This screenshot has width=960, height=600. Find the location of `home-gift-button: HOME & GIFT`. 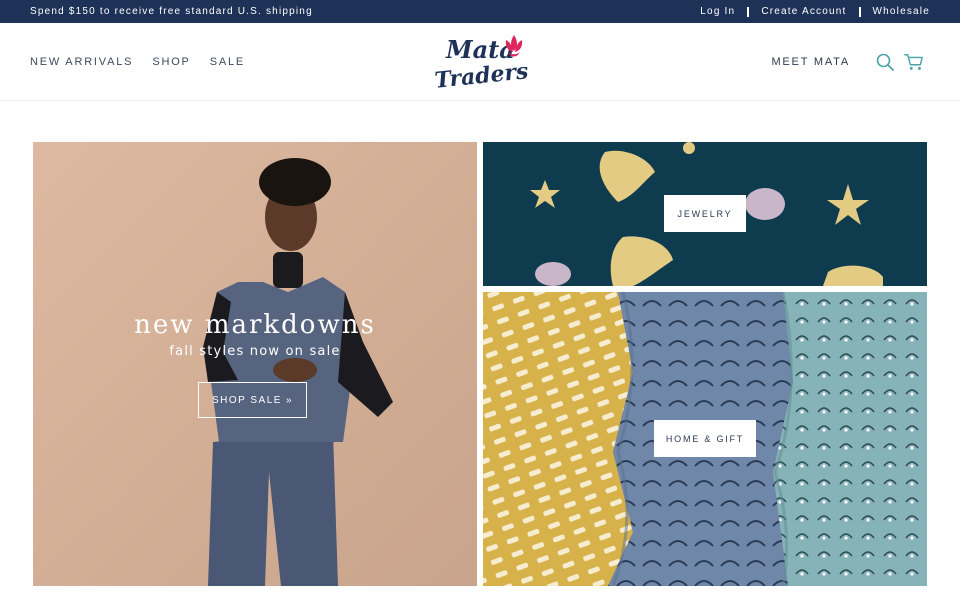

home-gift-button: HOME & GIFT is located at coordinates (705, 438).